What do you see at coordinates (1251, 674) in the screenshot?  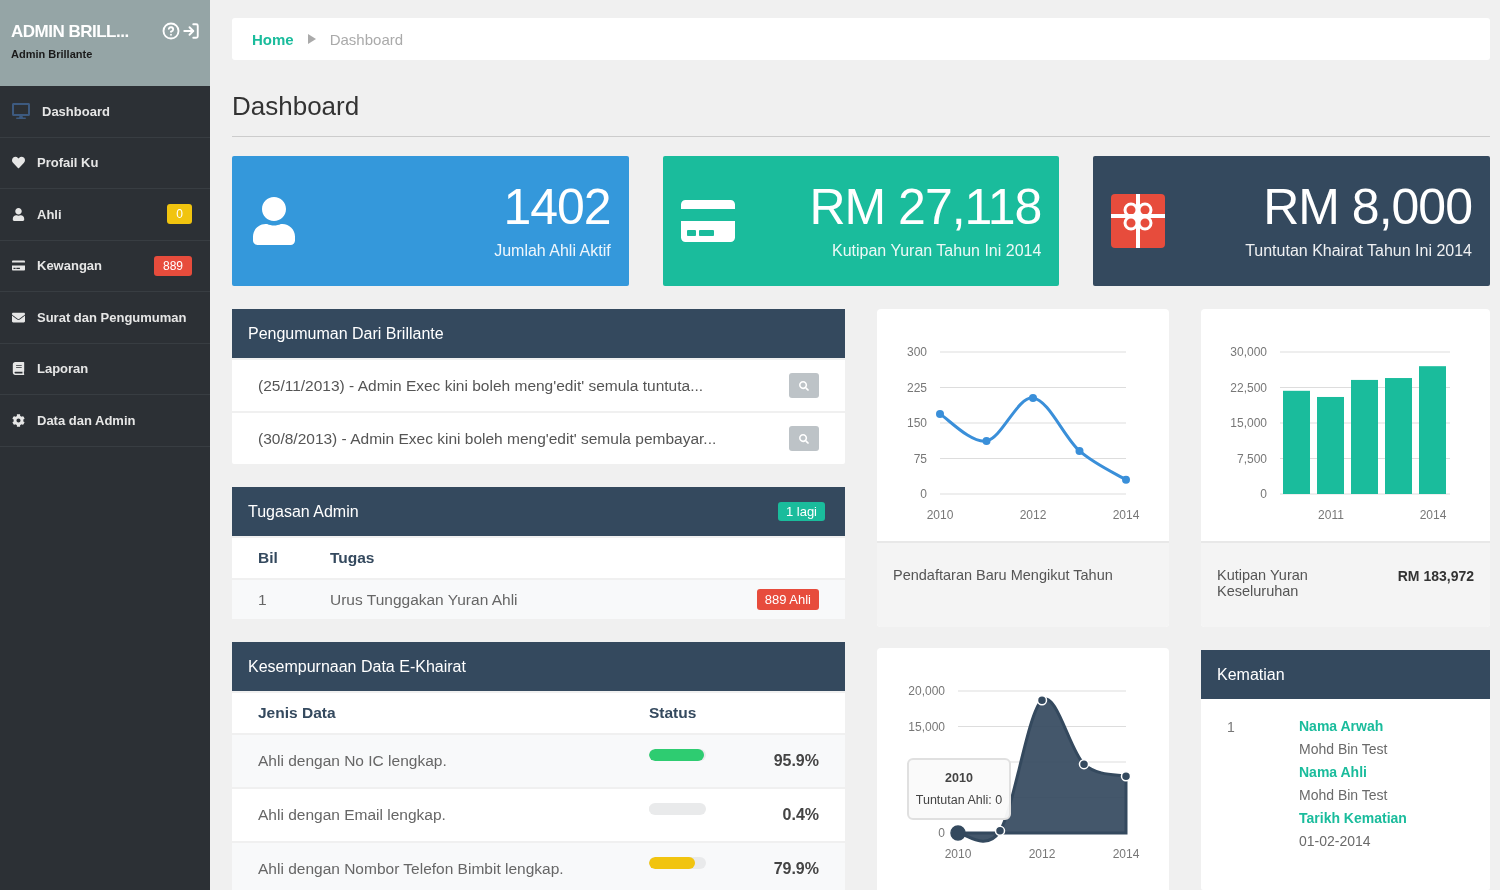 I see `panel-title: Kematian` at bounding box center [1251, 674].